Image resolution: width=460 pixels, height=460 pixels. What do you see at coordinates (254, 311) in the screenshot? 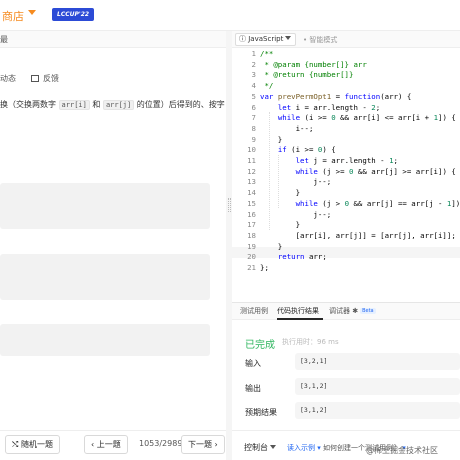
I see `tab-testcase: 测试用例` at bounding box center [254, 311].